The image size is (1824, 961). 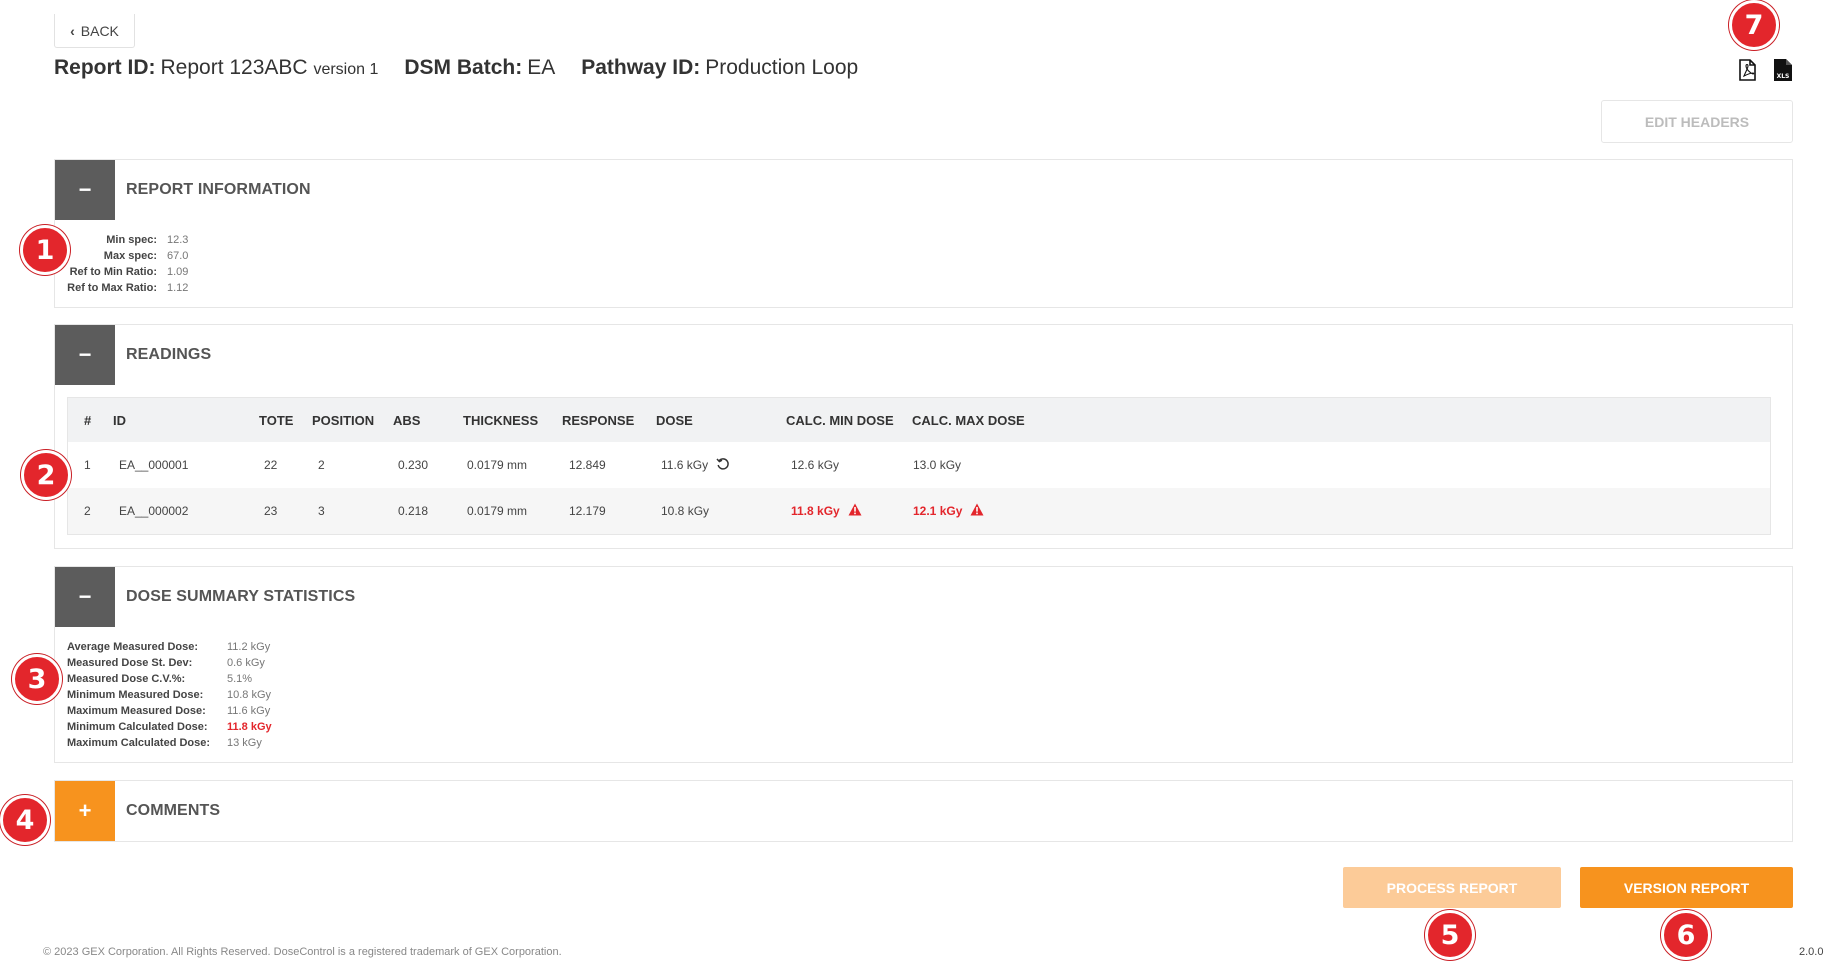 What do you see at coordinates (216, 67) in the screenshot?
I see `report-id: Report ID: Report 123ABC version 1` at bounding box center [216, 67].